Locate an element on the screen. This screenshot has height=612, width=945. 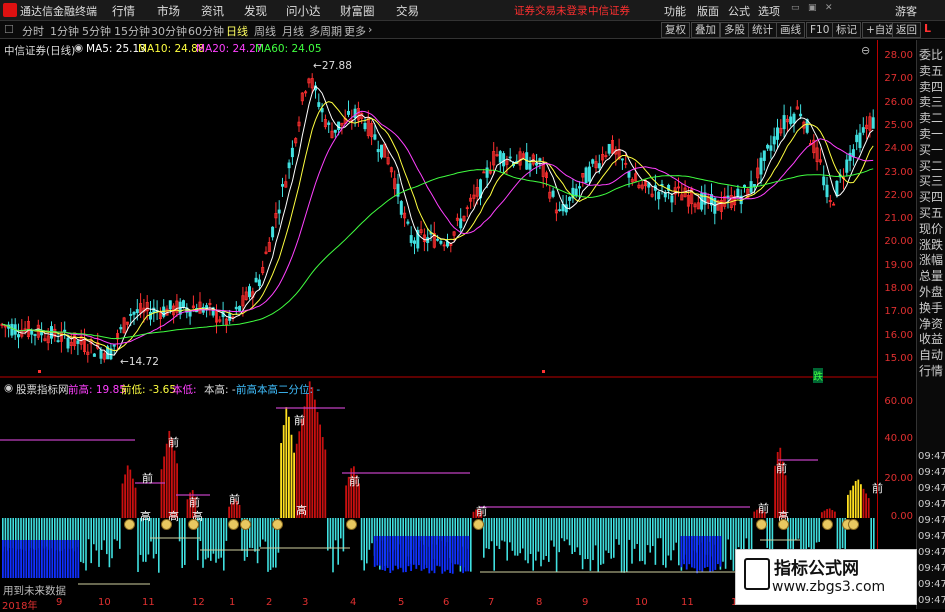
indicator-tick: 0.00 is located at coordinates (901, 516).